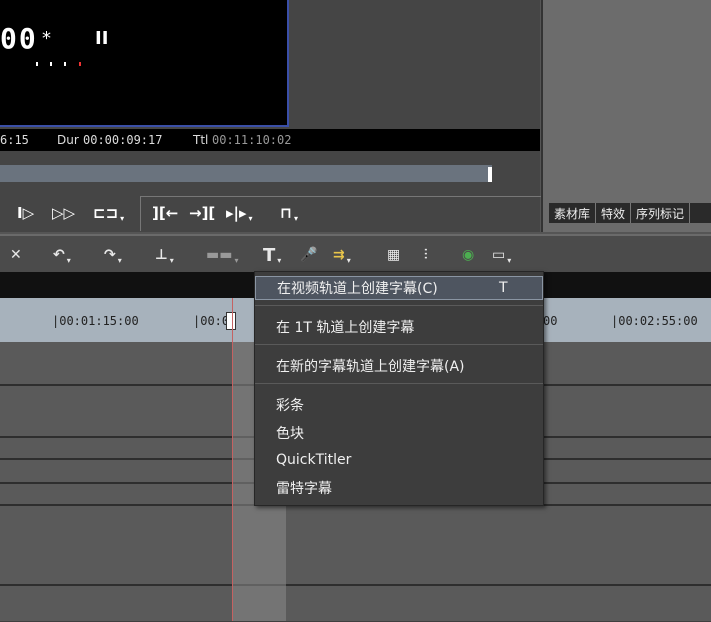 This screenshot has height=622, width=711. Describe the element at coordinates (399, 433) in the screenshot. I see `menu-item-color-matte: 色块` at that location.